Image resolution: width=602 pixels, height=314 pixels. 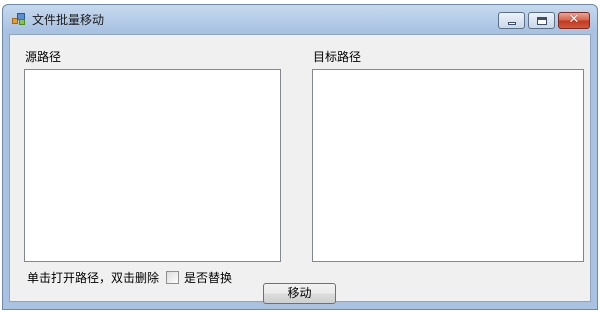 What do you see at coordinates (43, 57) in the screenshot?
I see `source-path-label: 源路径` at bounding box center [43, 57].